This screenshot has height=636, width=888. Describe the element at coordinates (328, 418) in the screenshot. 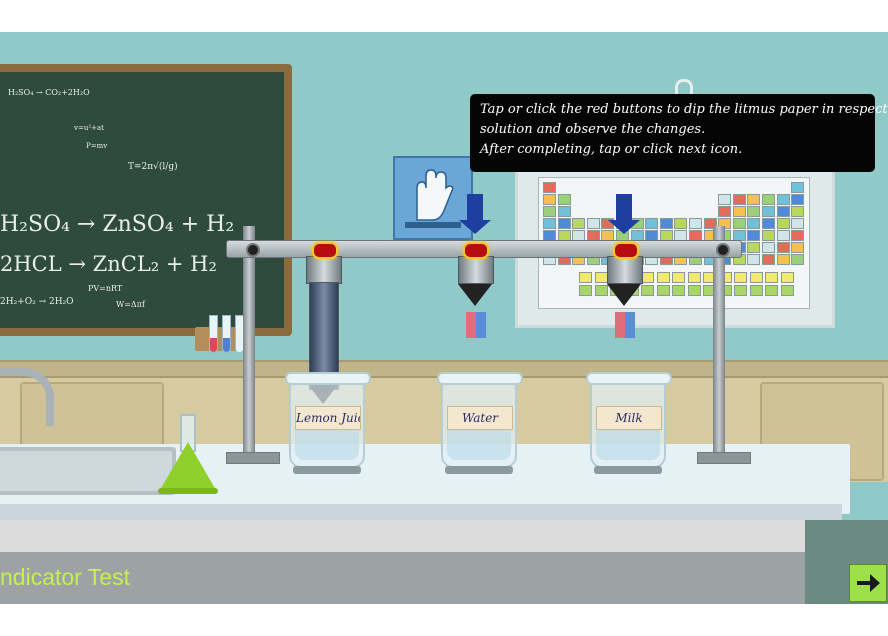

I see `beaker-label: Lemon Juice` at that location.